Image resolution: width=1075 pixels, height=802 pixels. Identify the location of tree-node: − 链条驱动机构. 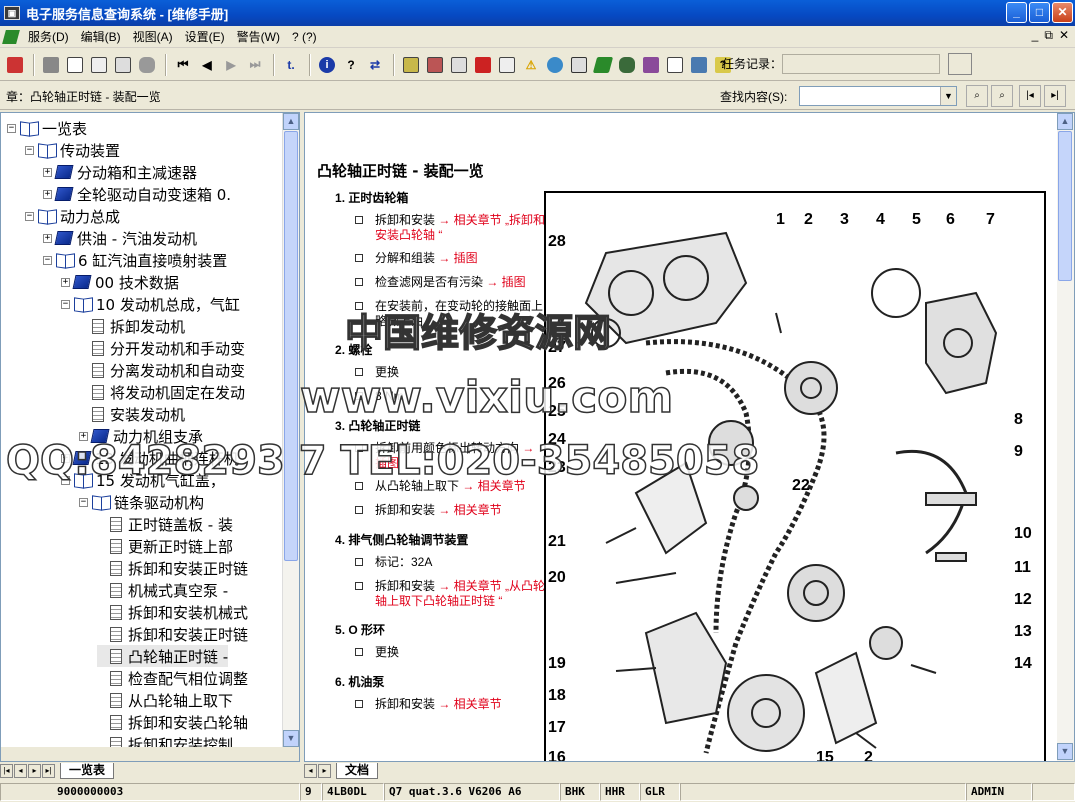
(141, 502).